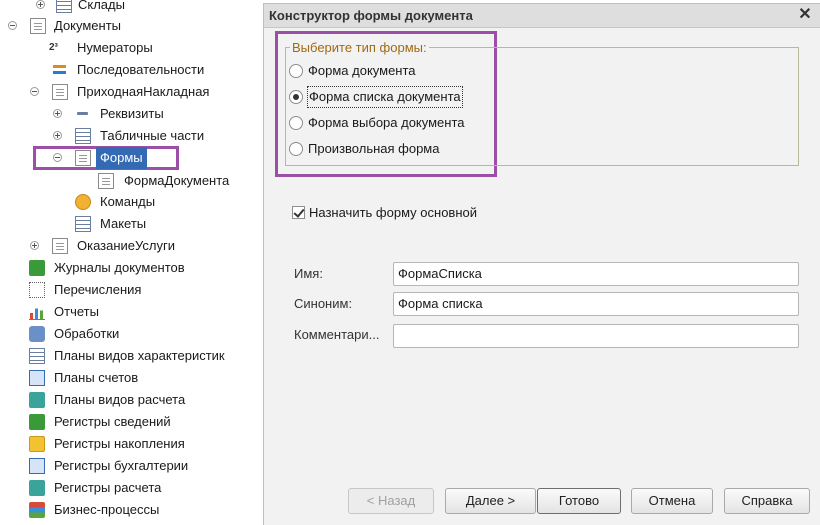 The height and width of the screenshot is (525, 820). I want to click on processing-icon, so click(37, 334).